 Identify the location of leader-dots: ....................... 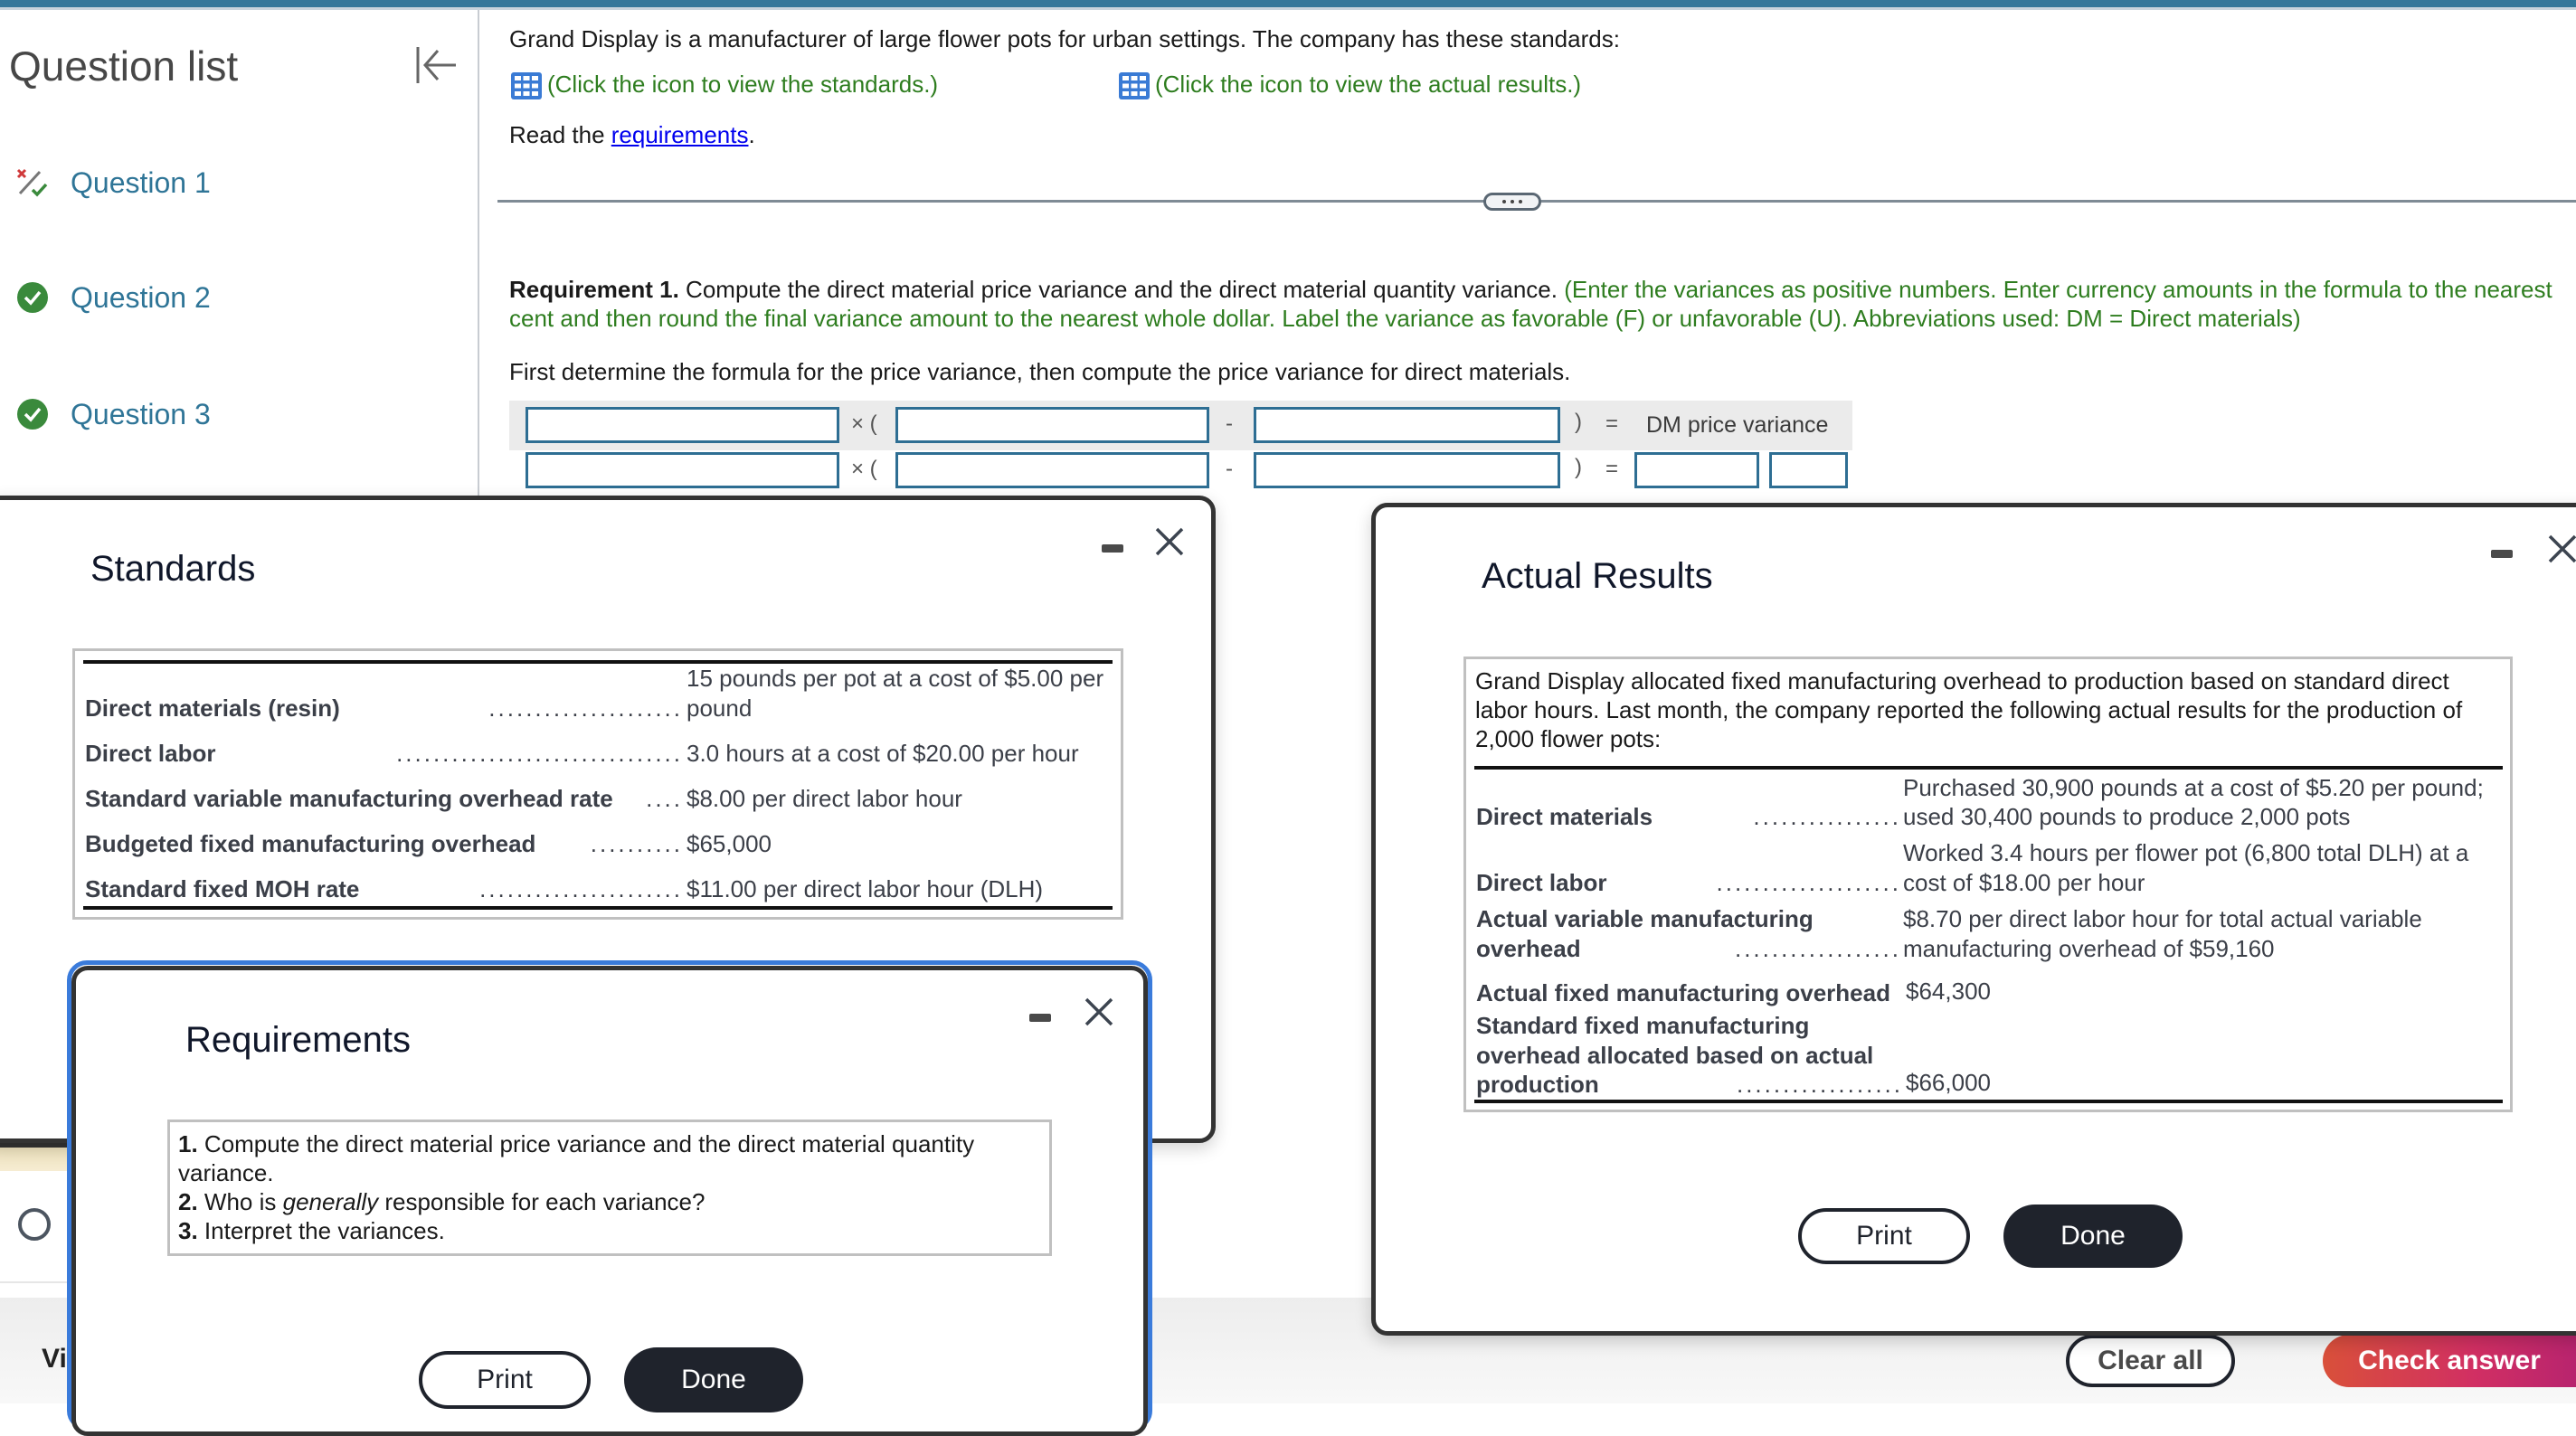
(581, 888).